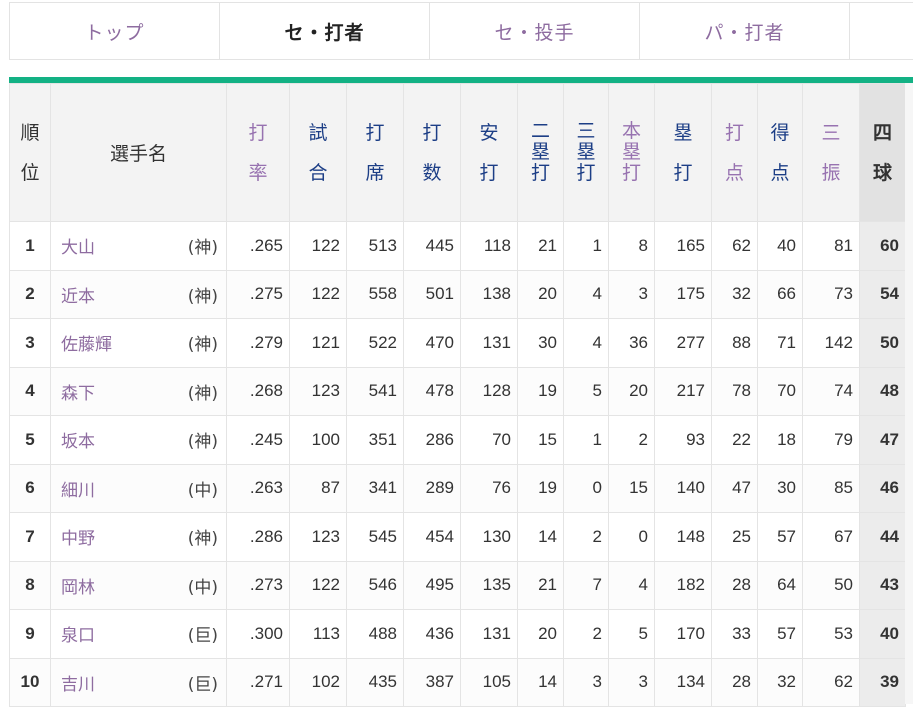 Image resolution: width=913 pixels, height=707 pixels. What do you see at coordinates (138, 682) in the screenshot?
I see `cell-player: 吉川 (巨)` at bounding box center [138, 682].